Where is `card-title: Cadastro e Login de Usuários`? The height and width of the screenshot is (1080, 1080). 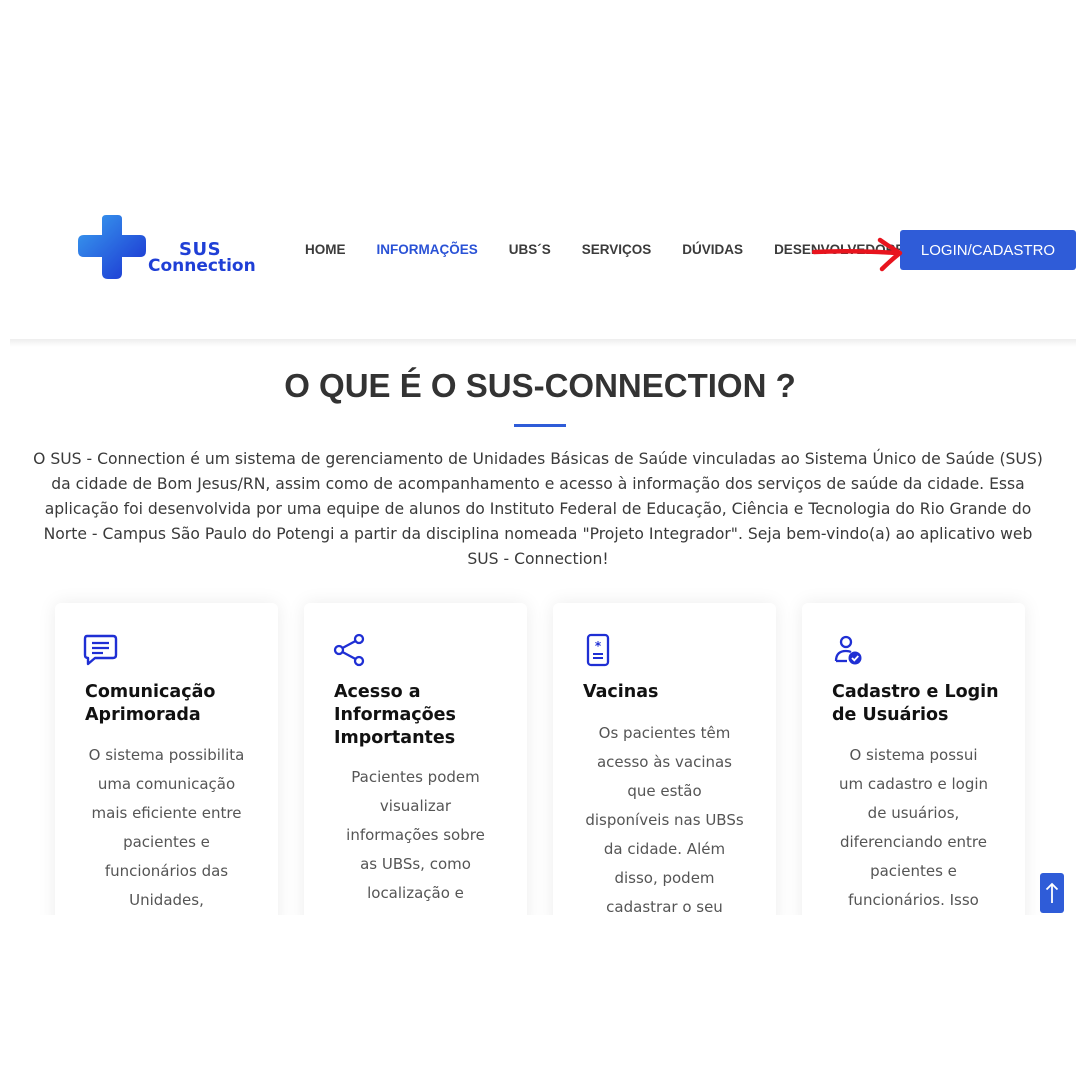 card-title: Cadastro e Login de Usuários is located at coordinates (919, 704).